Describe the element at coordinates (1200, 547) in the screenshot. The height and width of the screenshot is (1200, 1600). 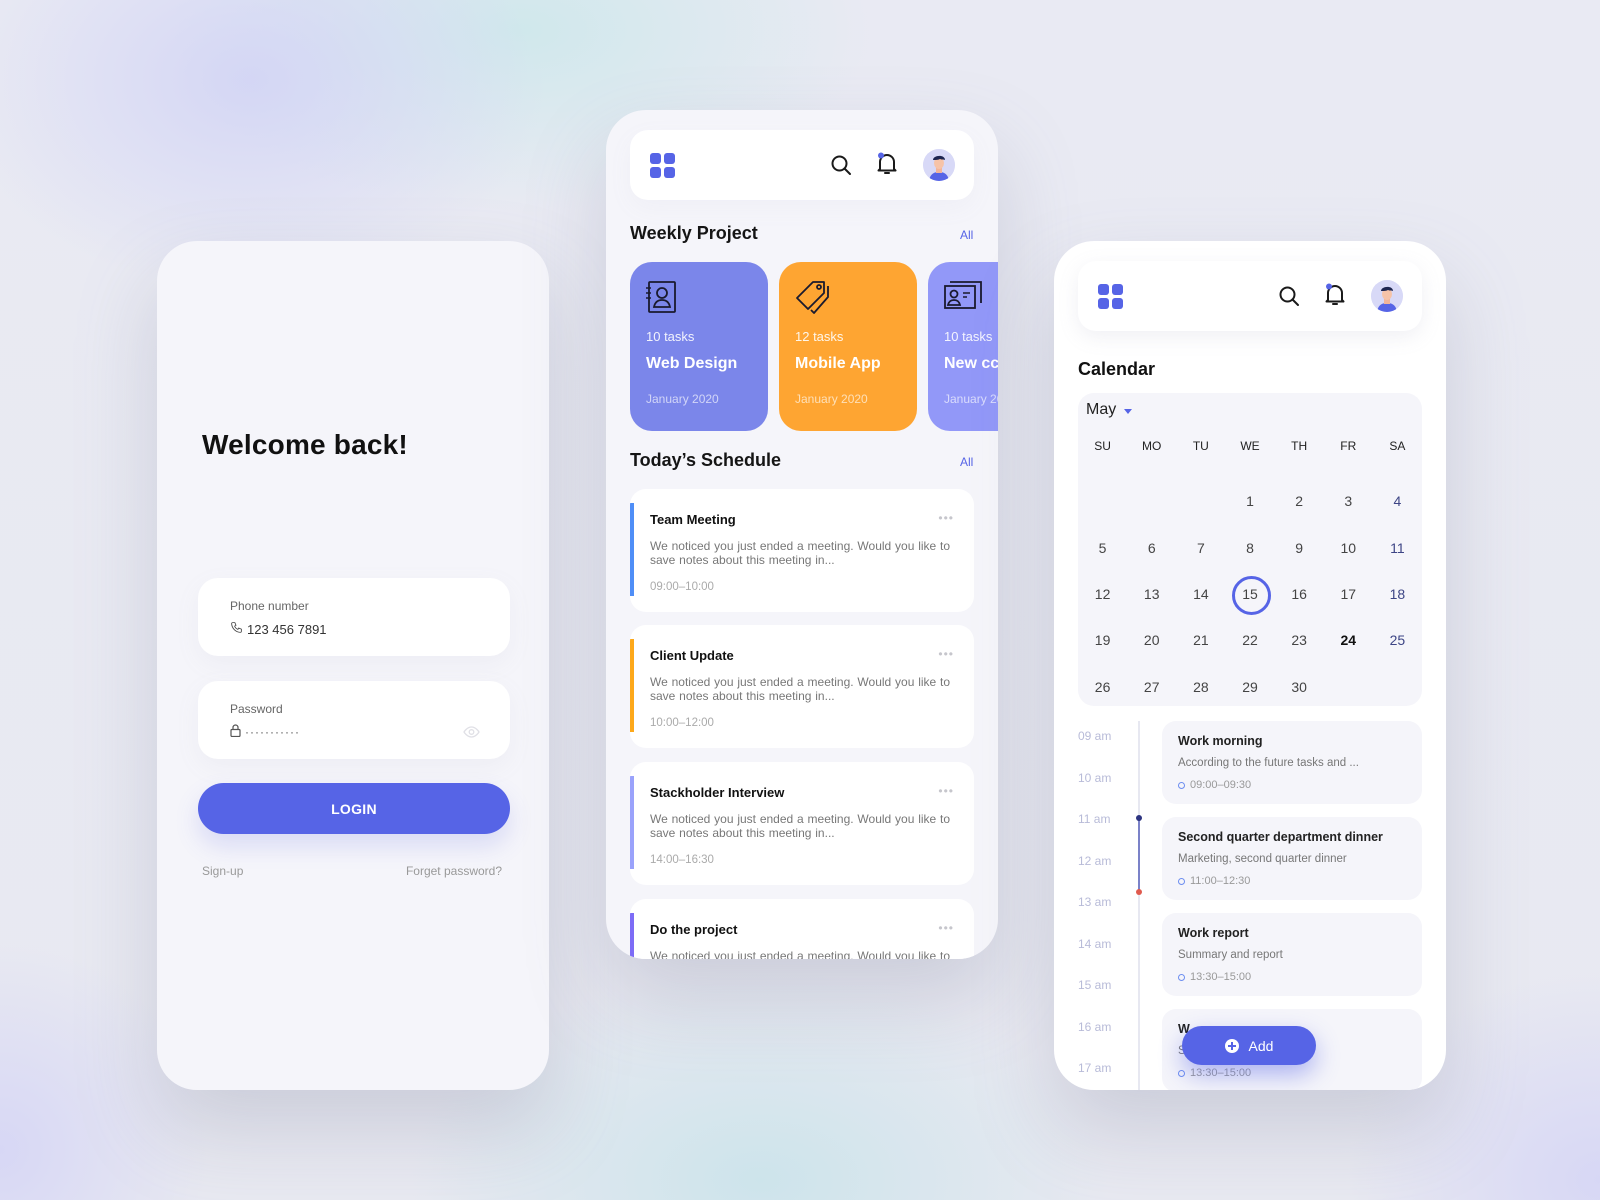
I see `calendar-day: 7` at that location.